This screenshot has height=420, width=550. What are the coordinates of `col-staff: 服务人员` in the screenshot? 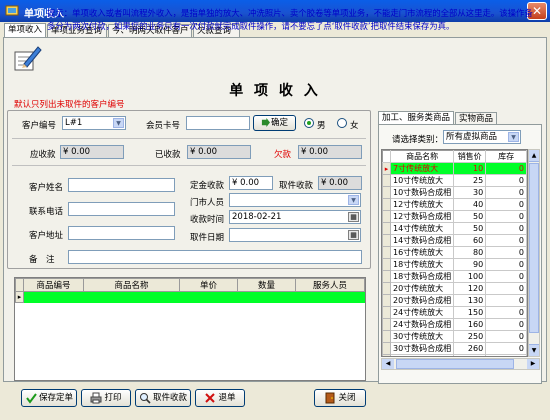 It's located at (330, 285).